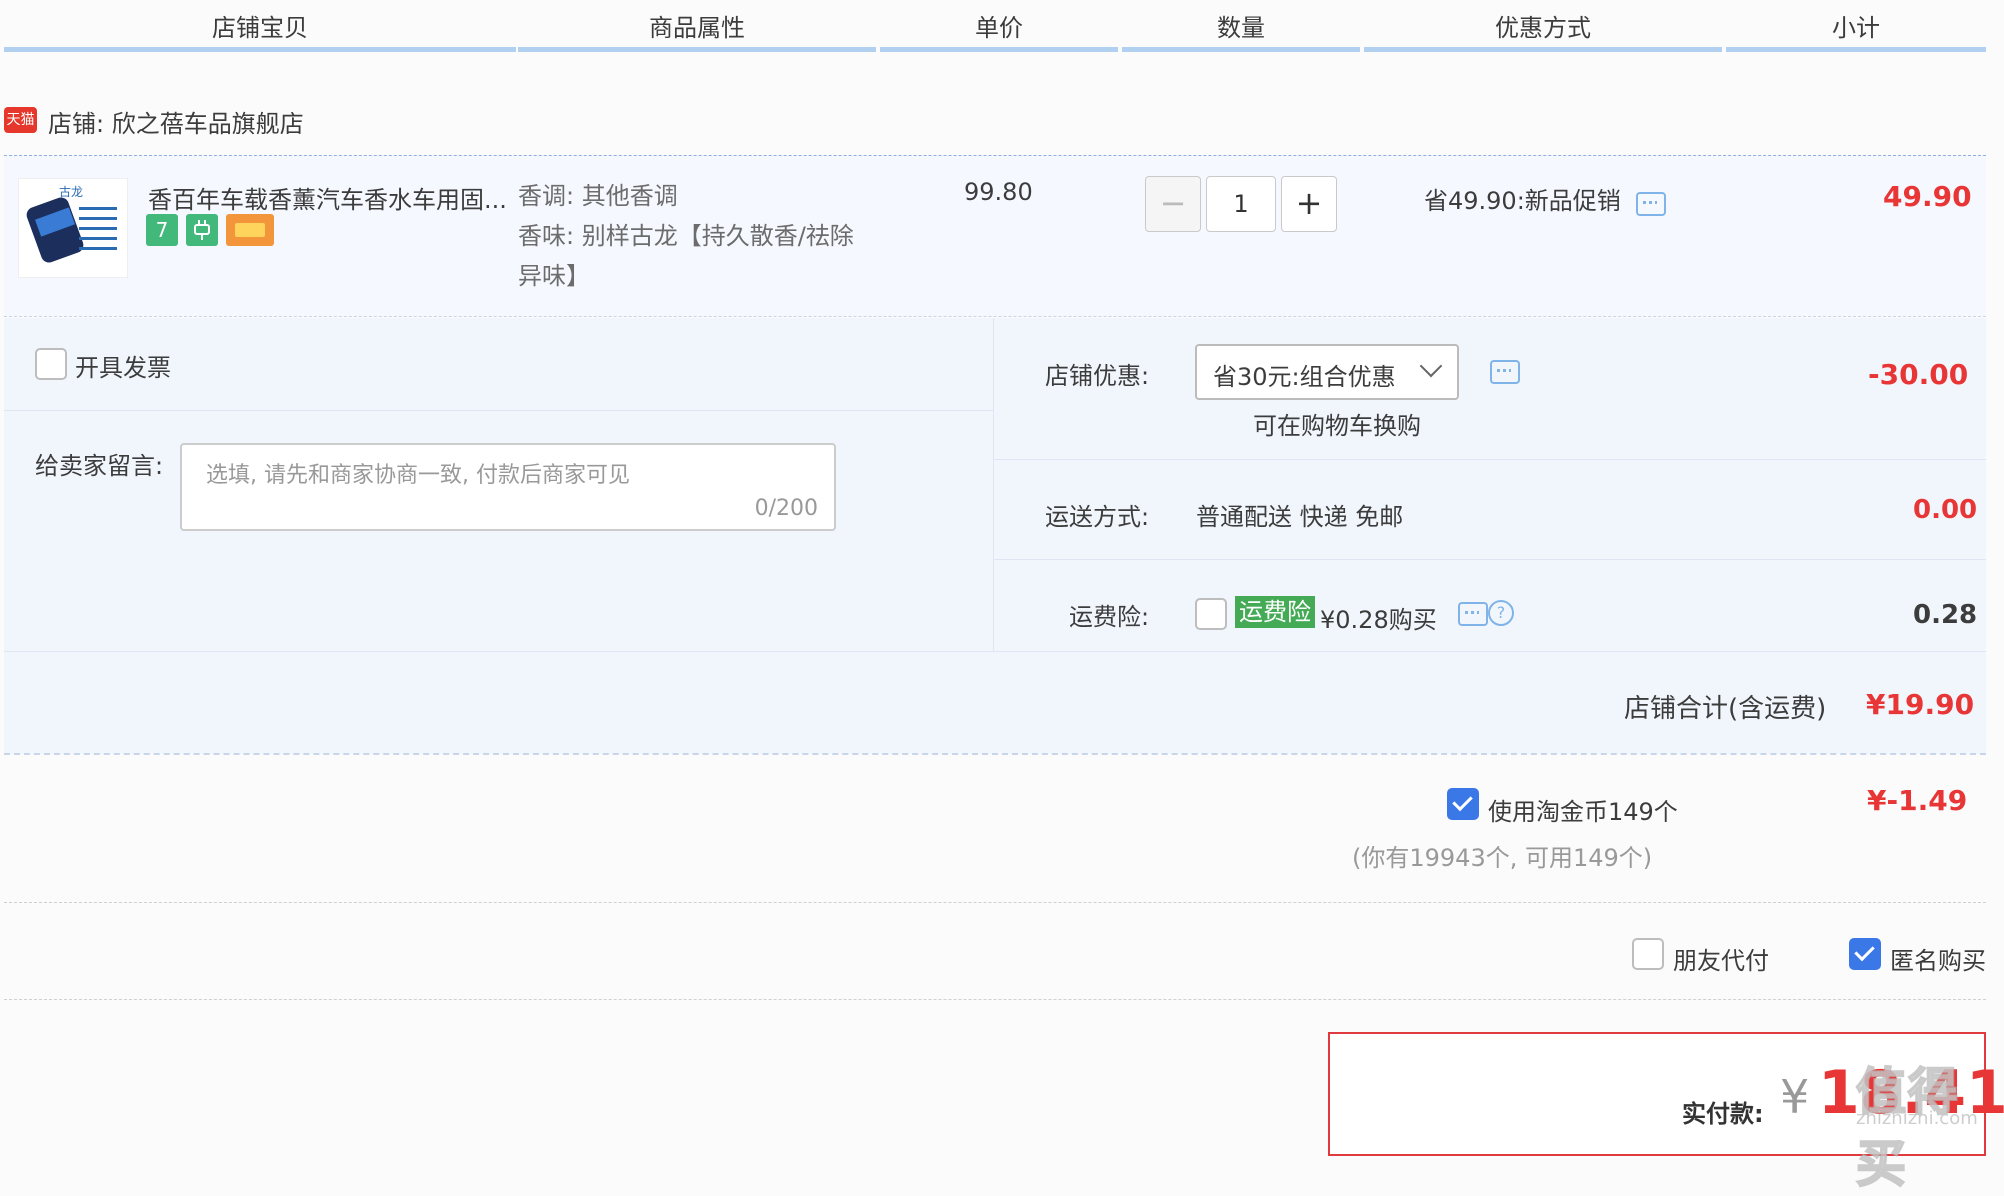 The image size is (2004, 1196). What do you see at coordinates (1501, 613) in the screenshot?
I see `help-icon: ?` at bounding box center [1501, 613].